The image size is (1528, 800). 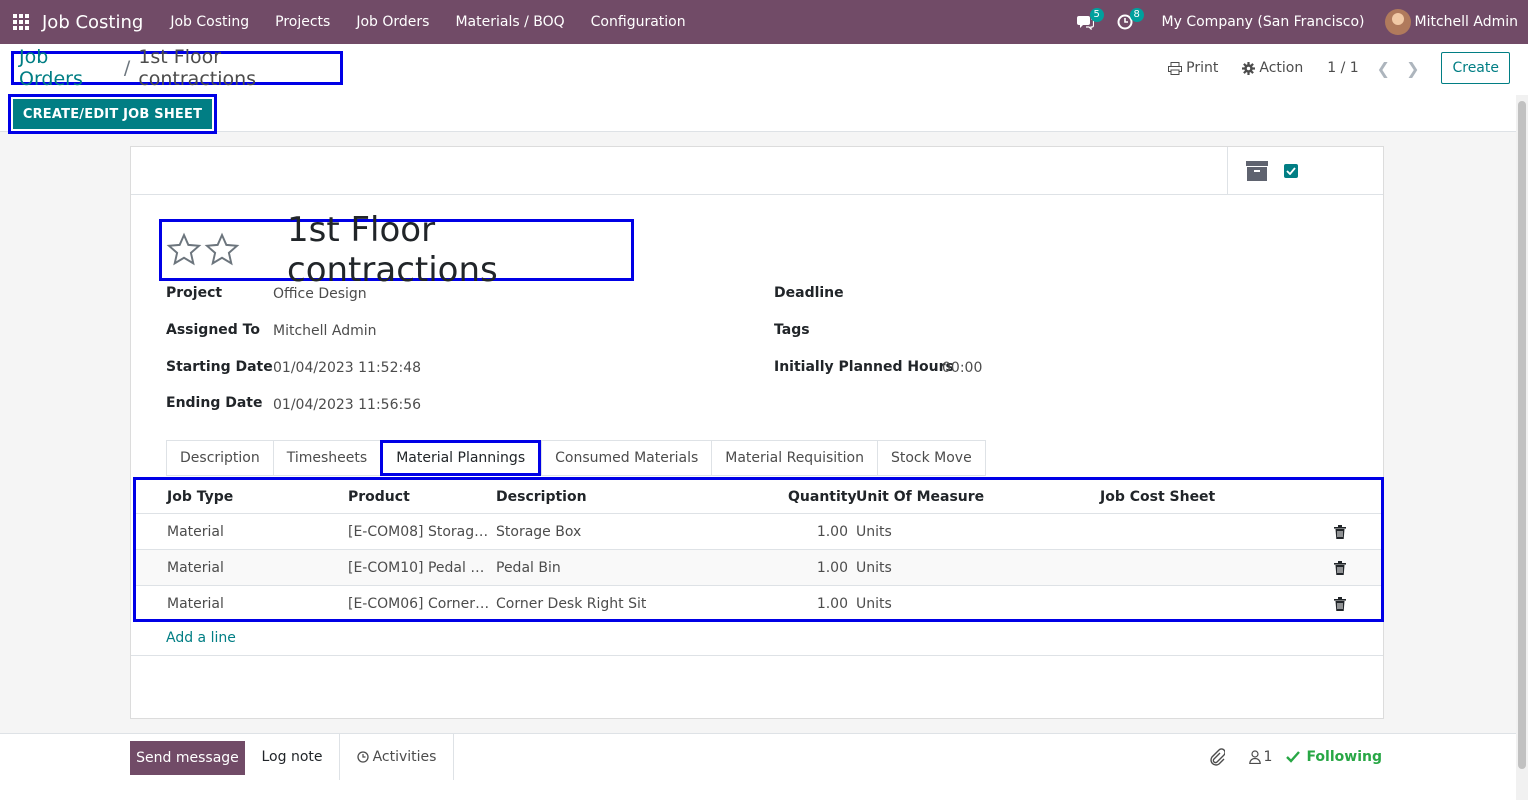 I want to click on send-message-button: Send message, so click(x=187, y=758).